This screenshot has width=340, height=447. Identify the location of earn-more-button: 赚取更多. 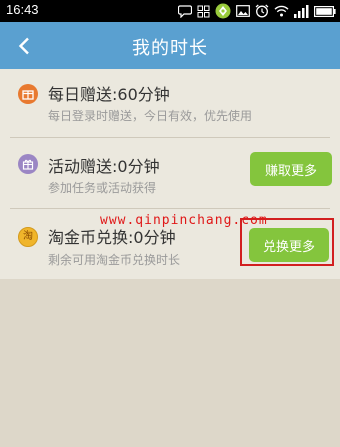
(291, 169).